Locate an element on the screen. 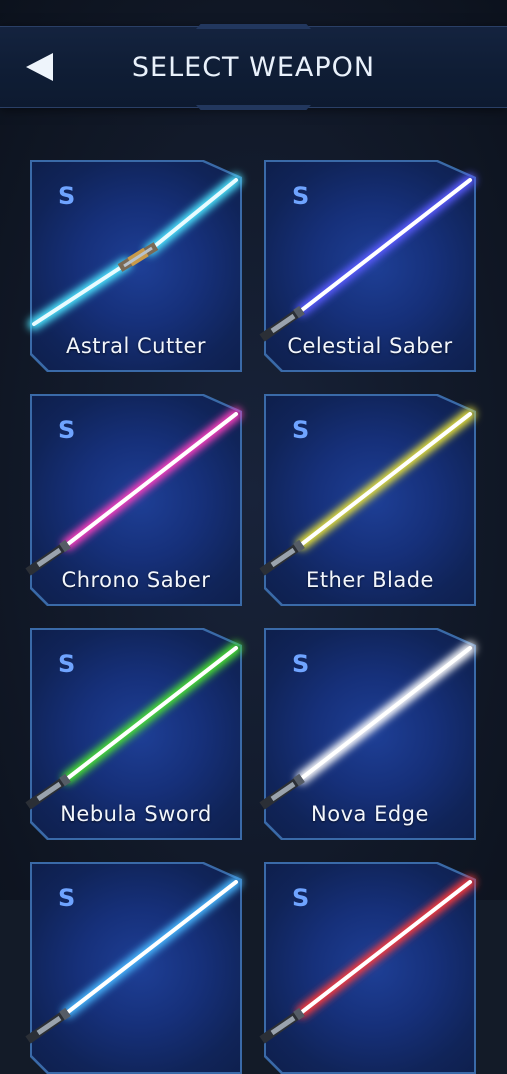  weapon-name: Chrono Saber is located at coordinates (136, 580).